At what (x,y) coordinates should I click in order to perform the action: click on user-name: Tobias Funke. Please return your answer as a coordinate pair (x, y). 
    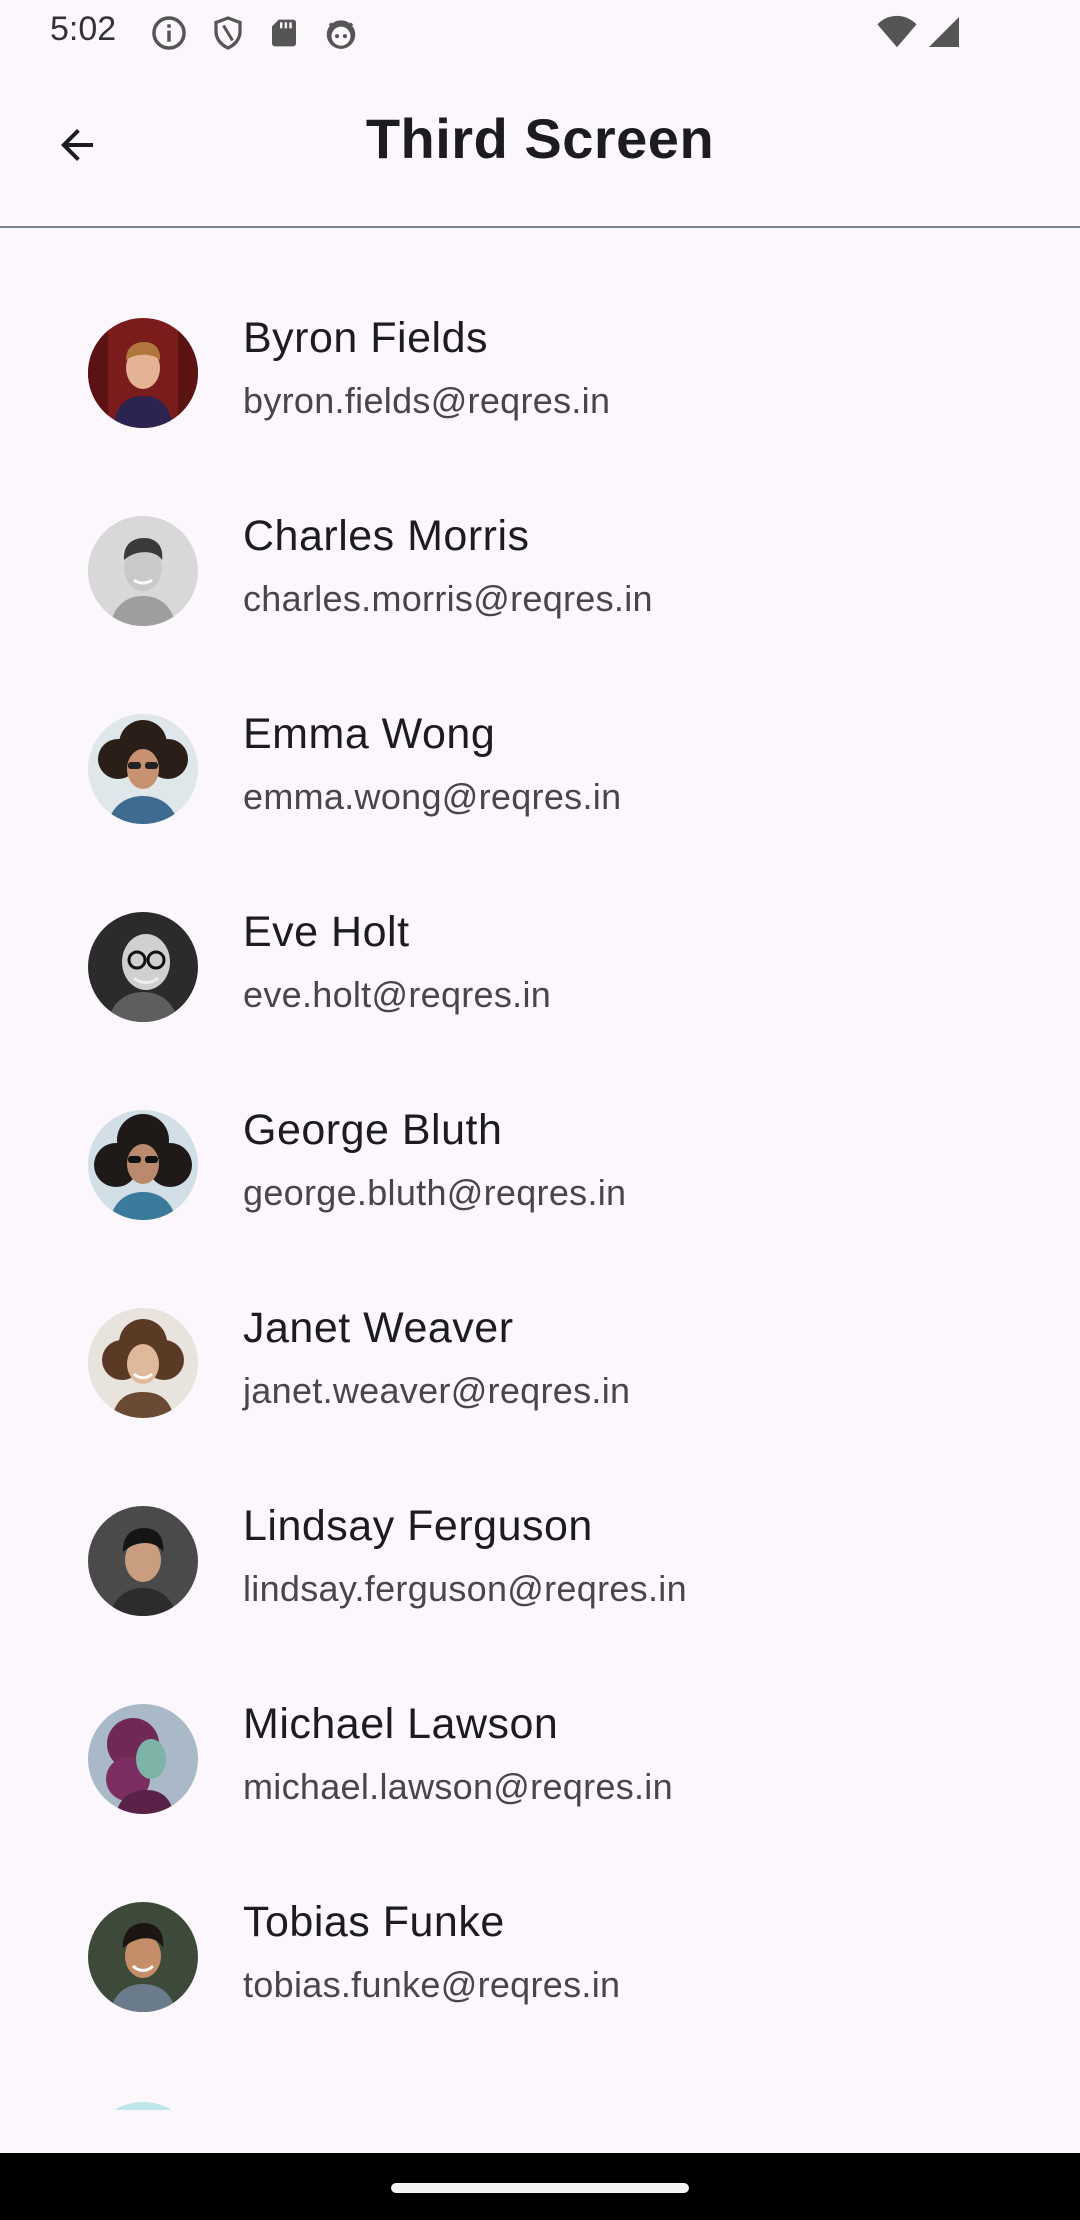
    Looking at the image, I should click on (374, 1922).